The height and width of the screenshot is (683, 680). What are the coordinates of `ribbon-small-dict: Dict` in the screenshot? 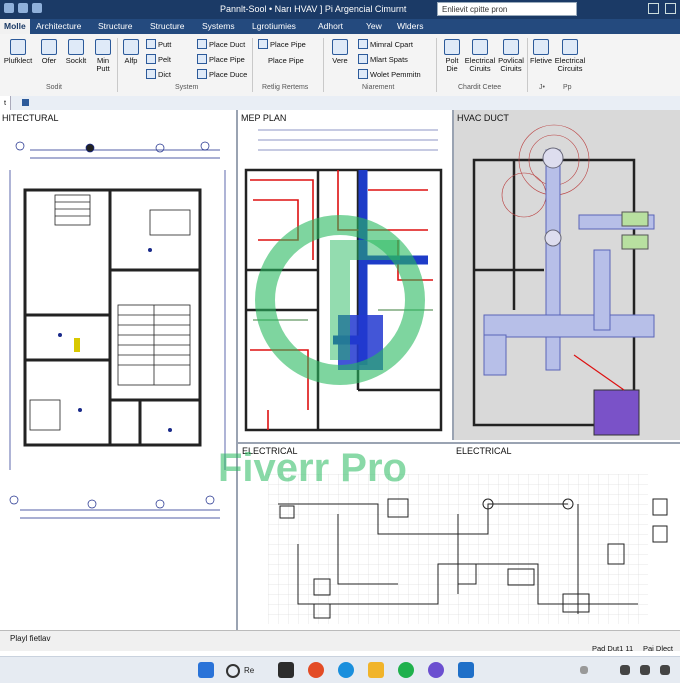 It's located at (158, 74).